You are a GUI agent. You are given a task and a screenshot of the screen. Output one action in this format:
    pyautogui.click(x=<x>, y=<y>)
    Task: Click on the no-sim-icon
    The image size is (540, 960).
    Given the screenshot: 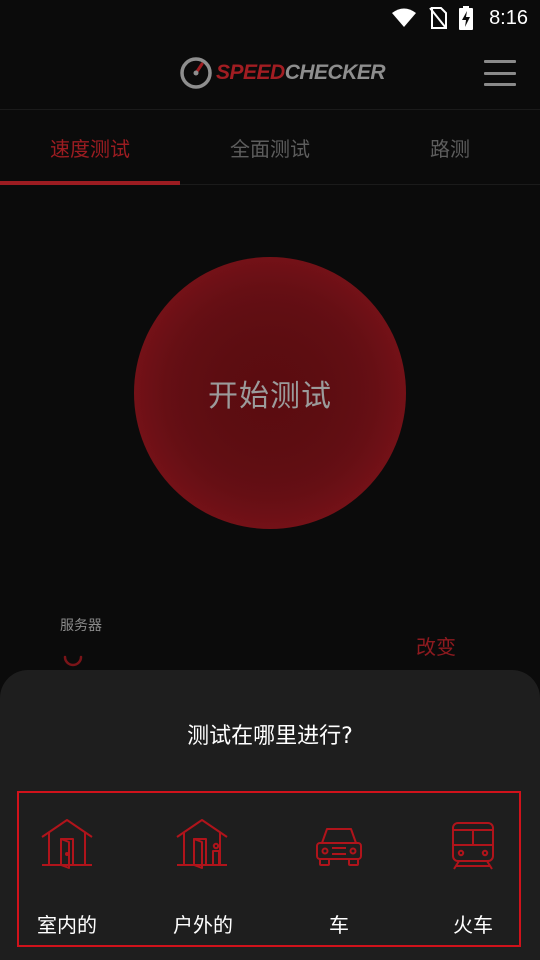 What is the action you would take?
    pyautogui.click(x=438, y=18)
    